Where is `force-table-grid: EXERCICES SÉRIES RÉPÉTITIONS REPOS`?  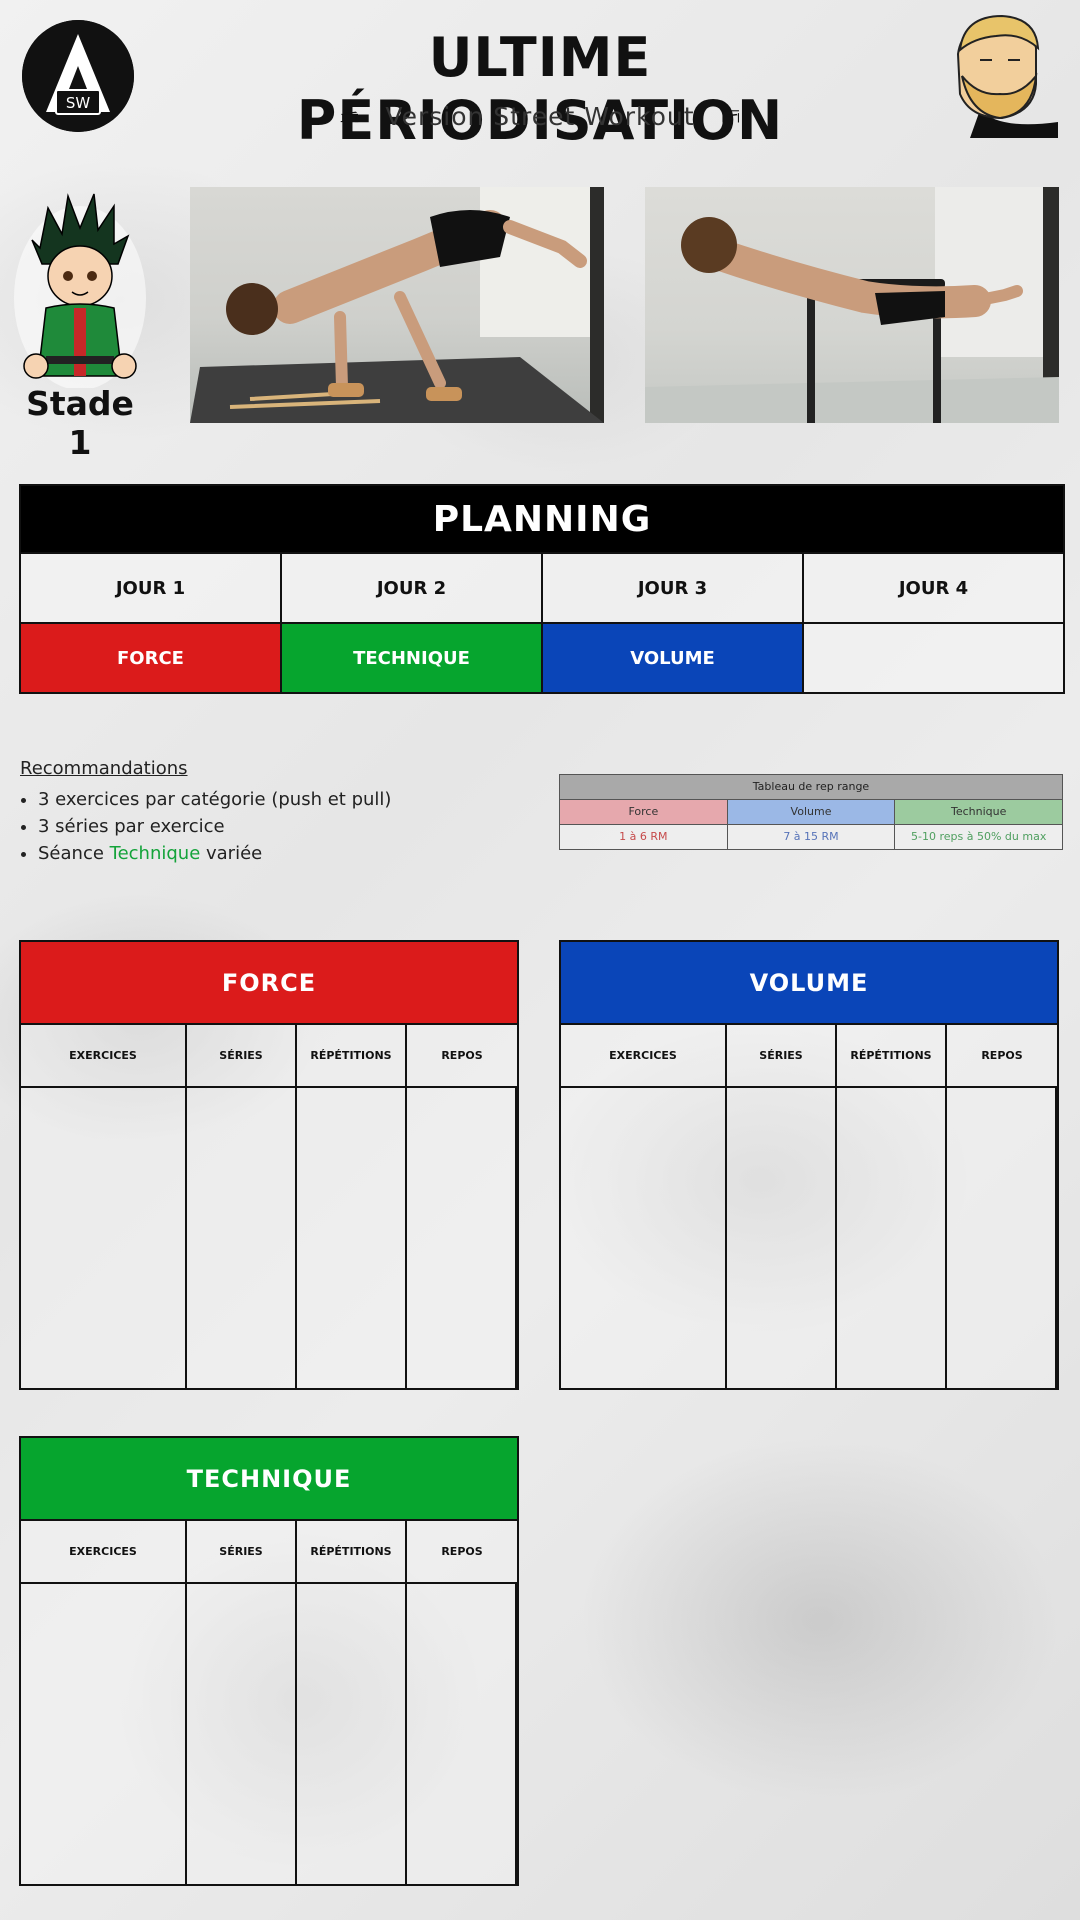
force-table-grid: EXERCICES SÉRIES RÉPÉTITIONS REPOS is located at coordinates (269, 1206).